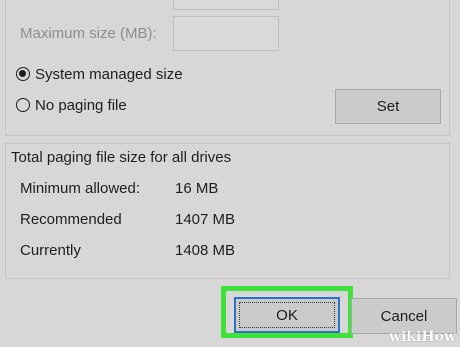 The width and height of the screenshot is (460, 347). I want to click on radio-no-paging-file: No paging file, so click(91, 107).